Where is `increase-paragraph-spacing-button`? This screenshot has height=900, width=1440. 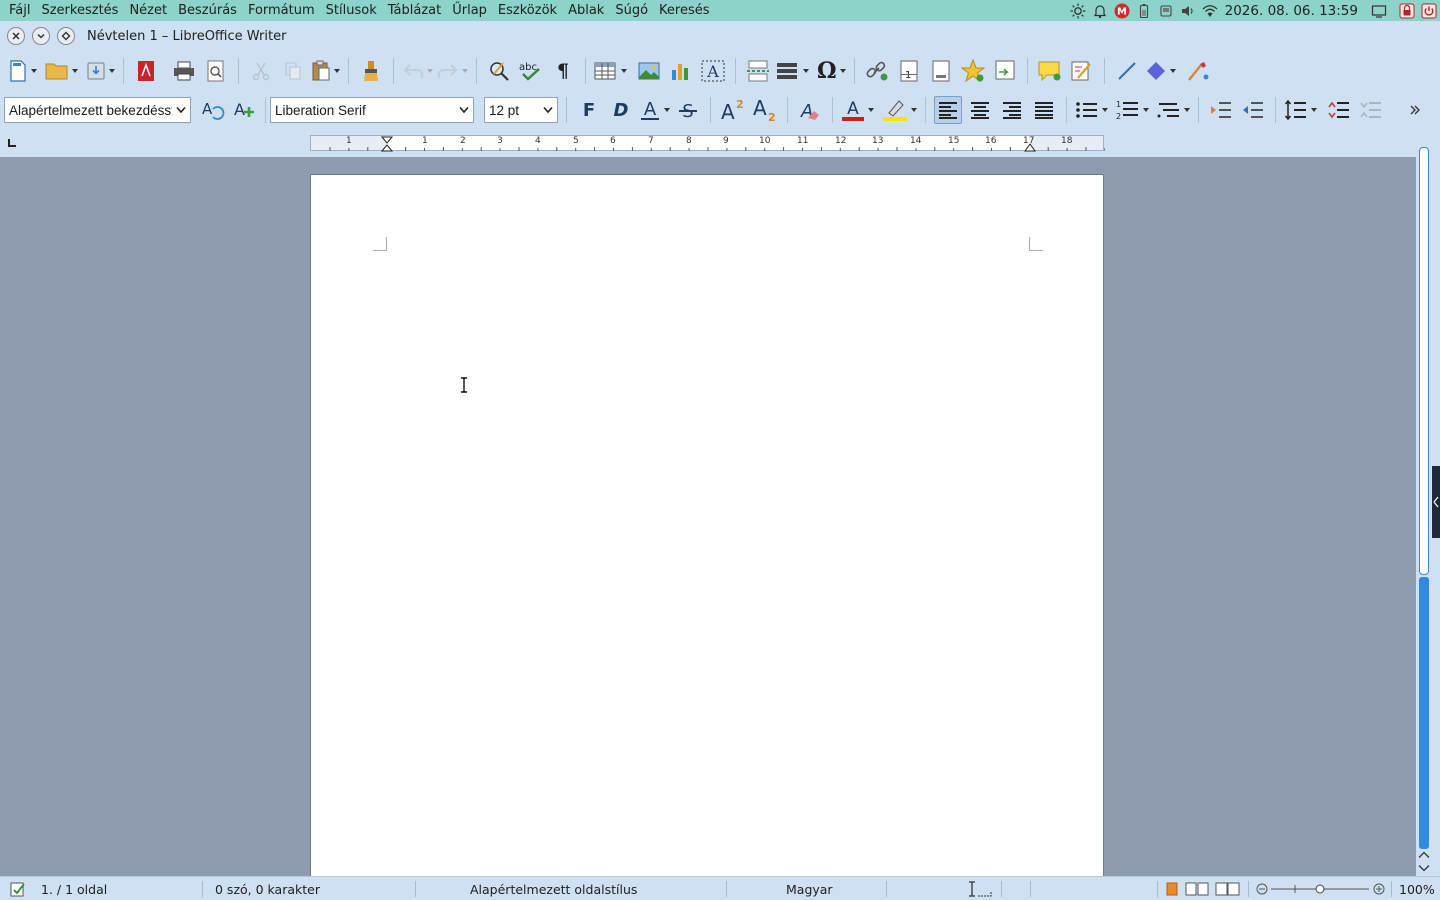 increase-paragraph-spacing-button is located at coordinates (1339, 110).